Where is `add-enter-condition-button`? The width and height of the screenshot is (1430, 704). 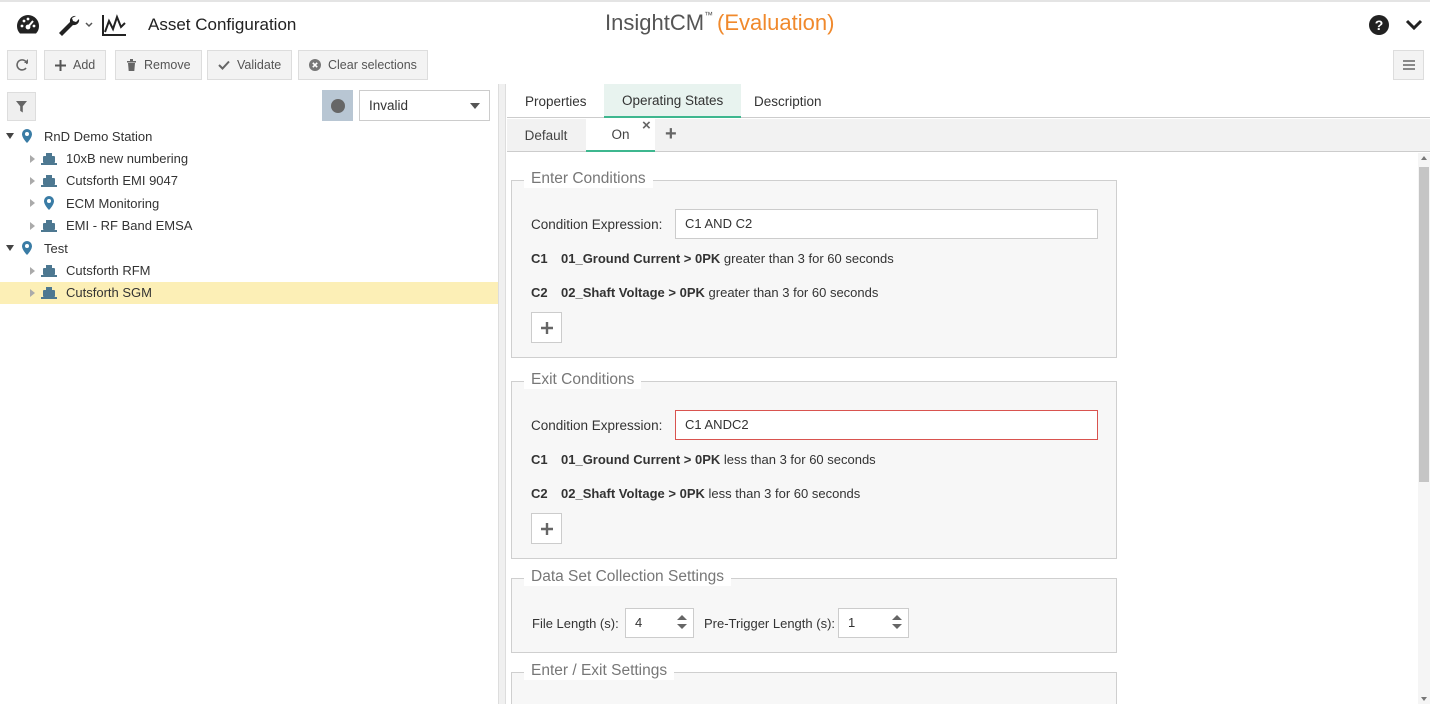 add-enter-condition-button is located at coordinates (546, 327).